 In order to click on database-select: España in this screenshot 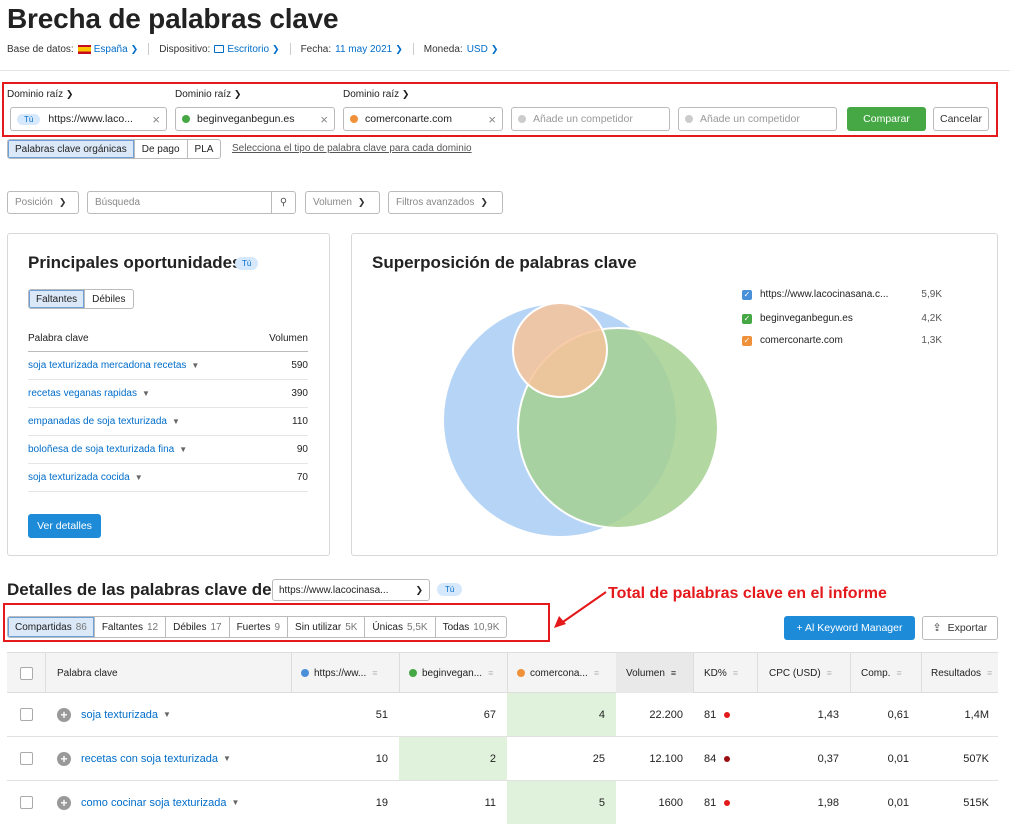, I will do `click(111, 49)`.